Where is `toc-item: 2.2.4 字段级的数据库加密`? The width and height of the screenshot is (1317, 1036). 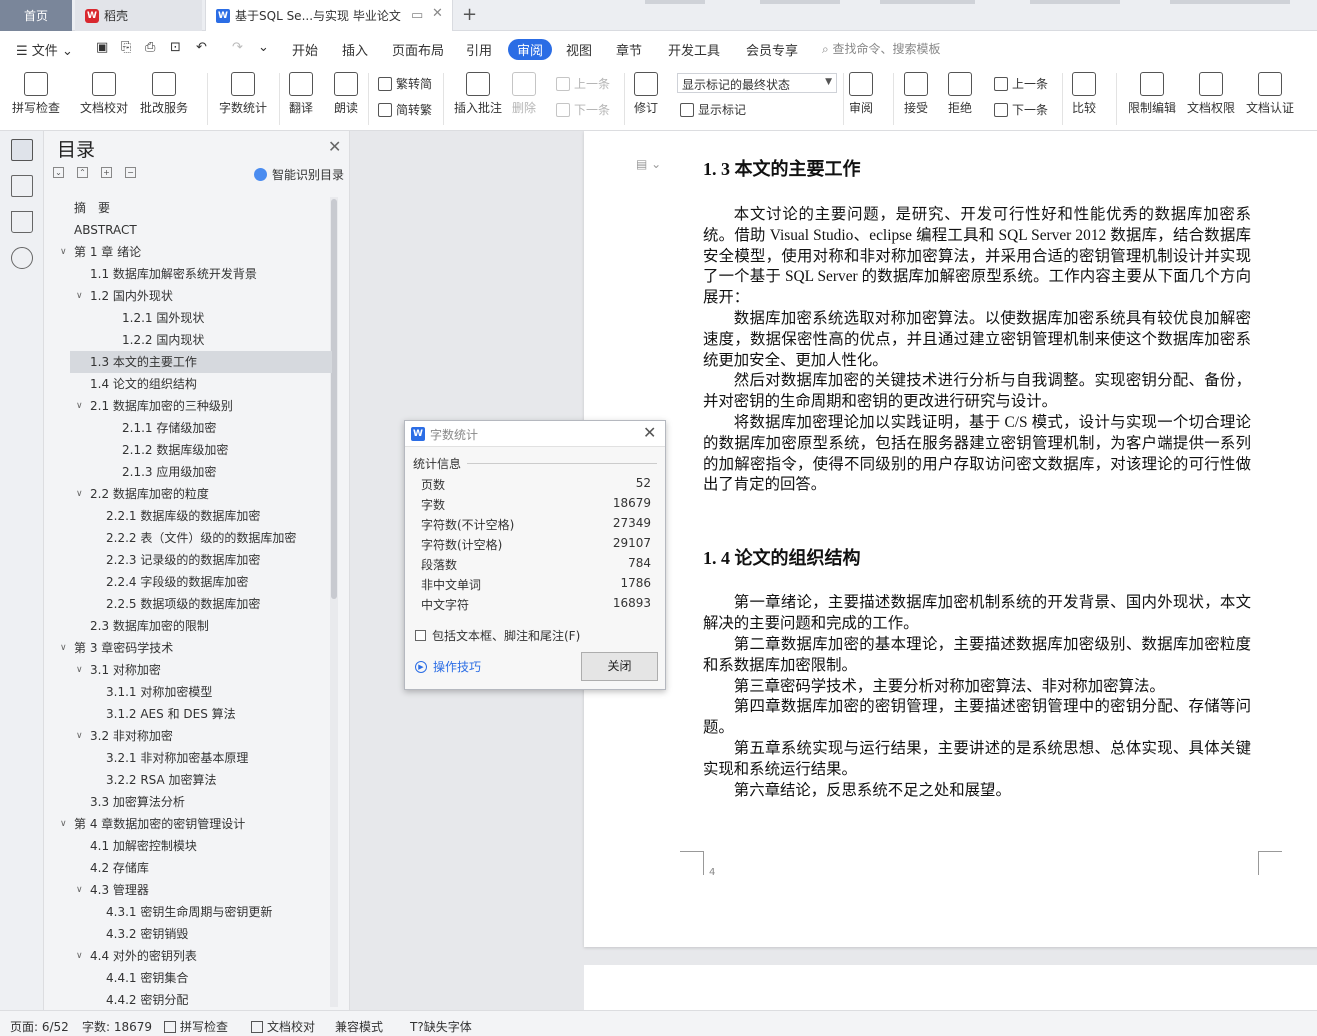 toc-item: 2.2.4 字段级的数据库加密 is located at coordinates (201, 582).